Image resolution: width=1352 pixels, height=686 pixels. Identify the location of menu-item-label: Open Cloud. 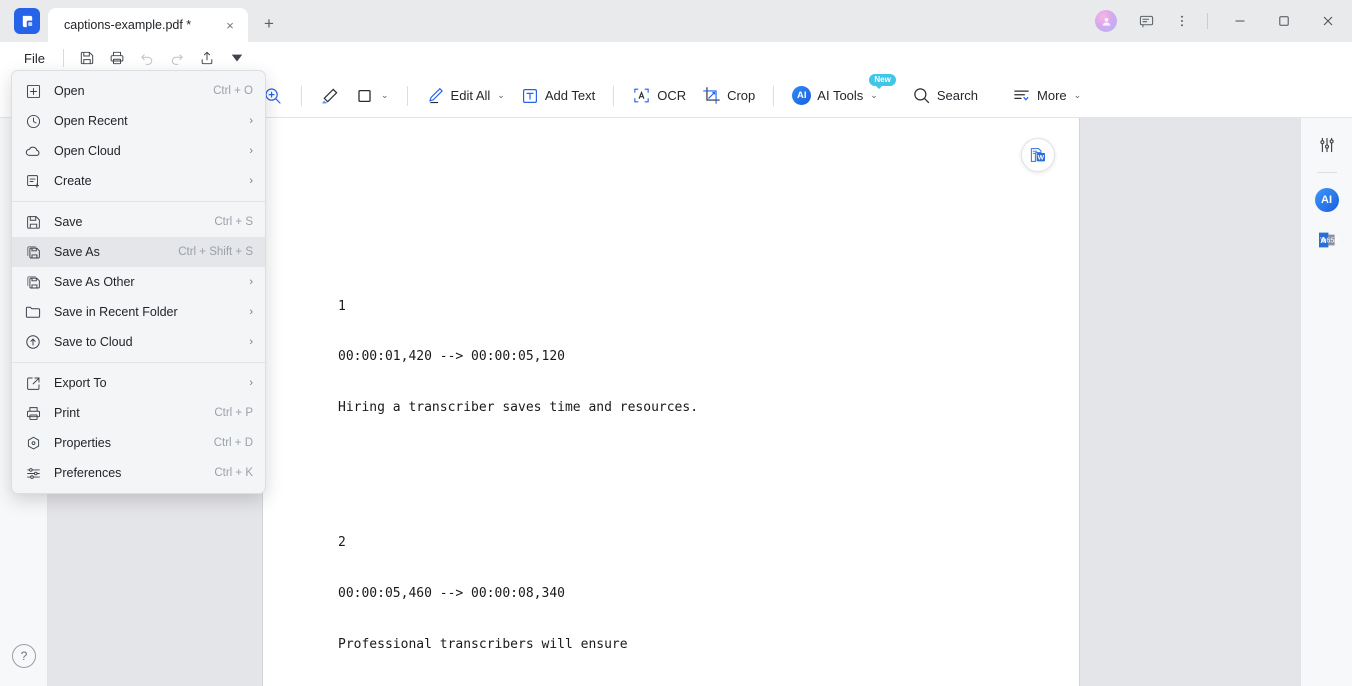
(87, 151).